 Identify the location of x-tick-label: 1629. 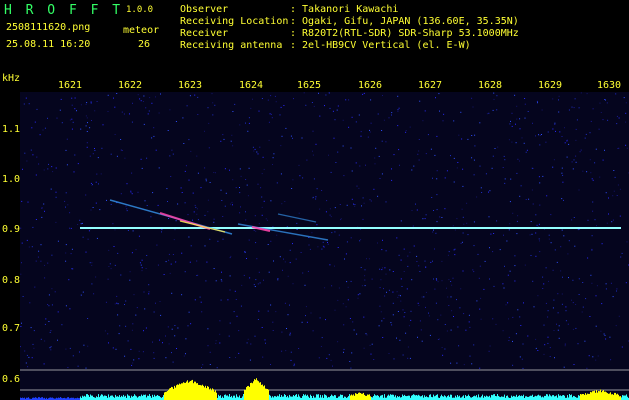
(550, 85).